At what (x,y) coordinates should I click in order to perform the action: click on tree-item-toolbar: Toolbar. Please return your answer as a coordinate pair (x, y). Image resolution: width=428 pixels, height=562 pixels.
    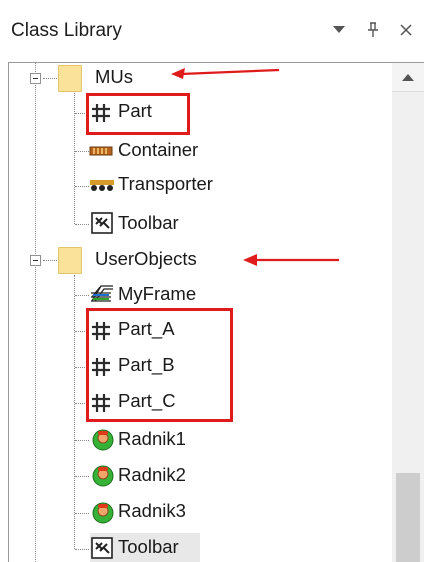
    Looking at the image, I should click on (148, 223).